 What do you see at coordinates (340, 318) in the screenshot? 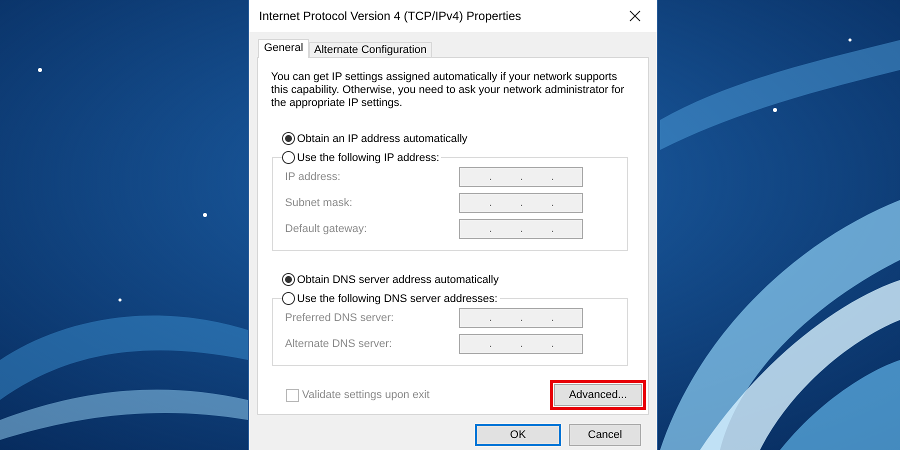
I see `field-label: Preferred DNS server:` at bounding box center [340, 318].